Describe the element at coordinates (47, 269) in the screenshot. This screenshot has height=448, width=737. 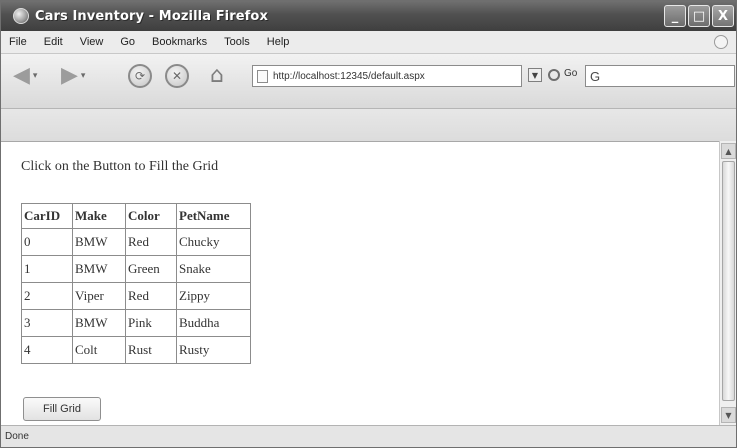
I see `cell-carid: 1` at that location.